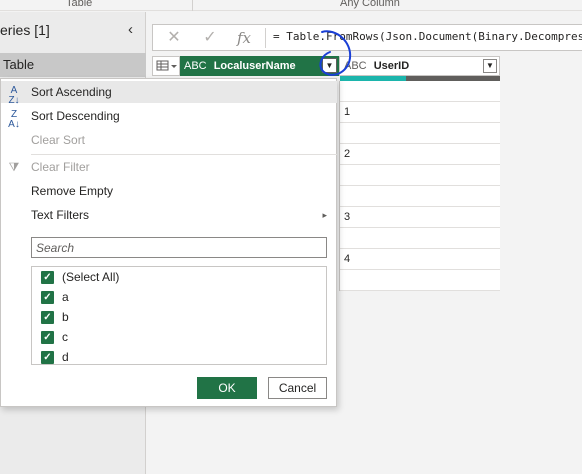 The height and width of the screenshot is (474, 582). I want to click on column-header-userid: ABC UserID ▼, so click(419, 66).